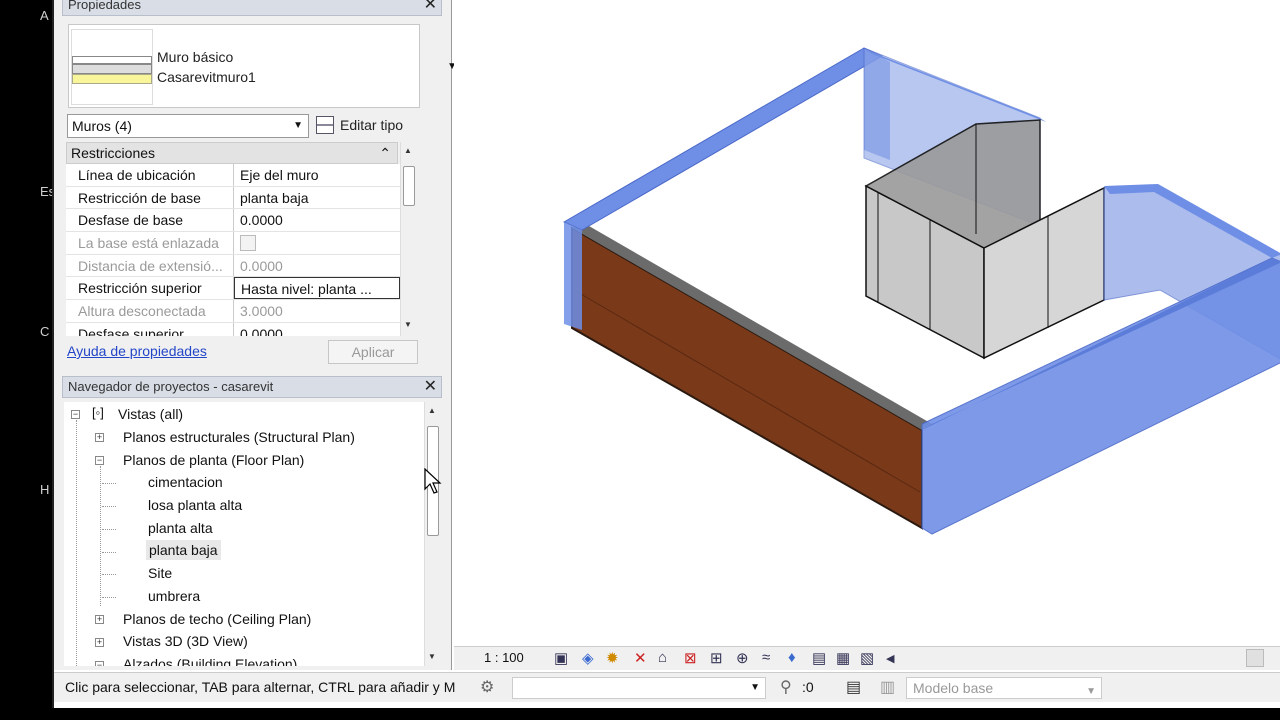 Image resolution: width=1280 pixels, height=720 pixels. Describe the element at coordinates (561, 658) in the screenshot. I see `detail-level-icon: ▣` at that location.